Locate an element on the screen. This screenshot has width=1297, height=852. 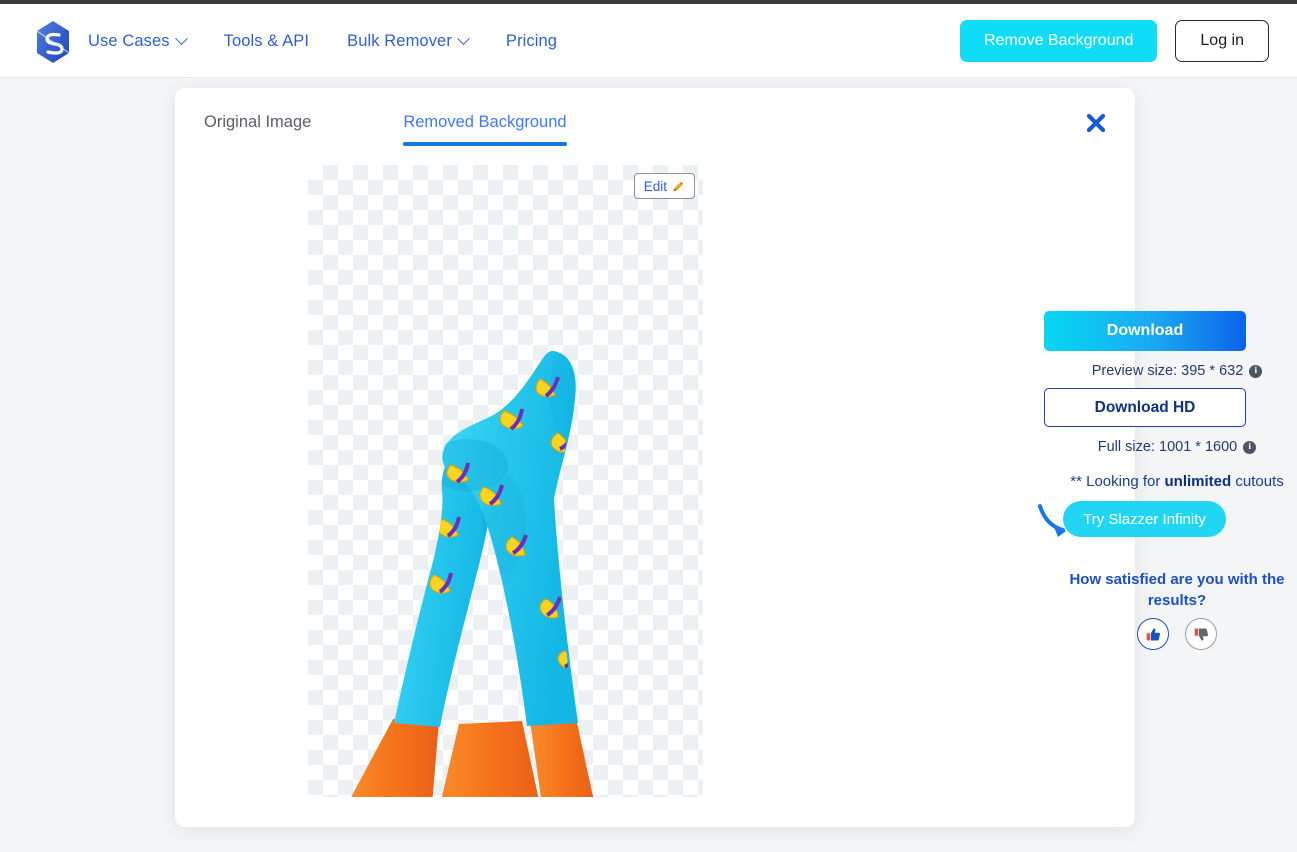
login-button: Log in is located at coordinates (1222, 41).